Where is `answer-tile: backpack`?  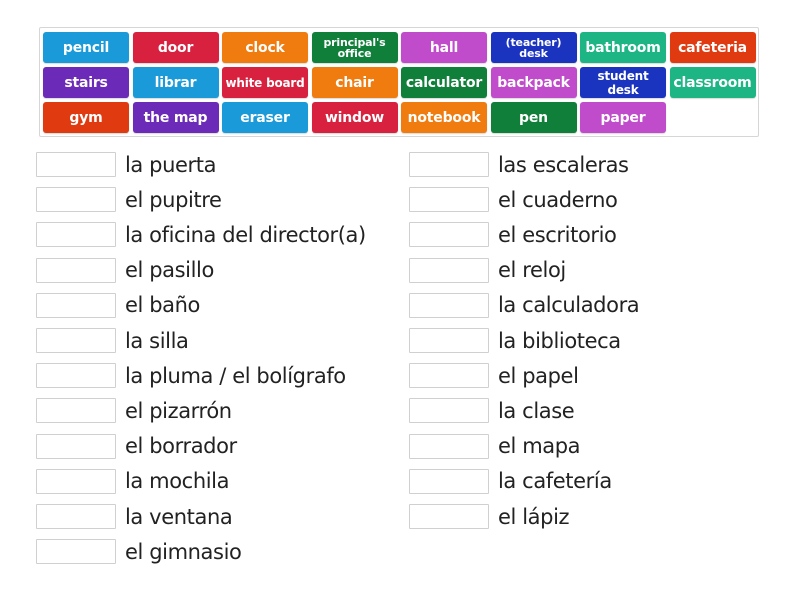
answer-tile: backpack is located at coordinates (533, 82).